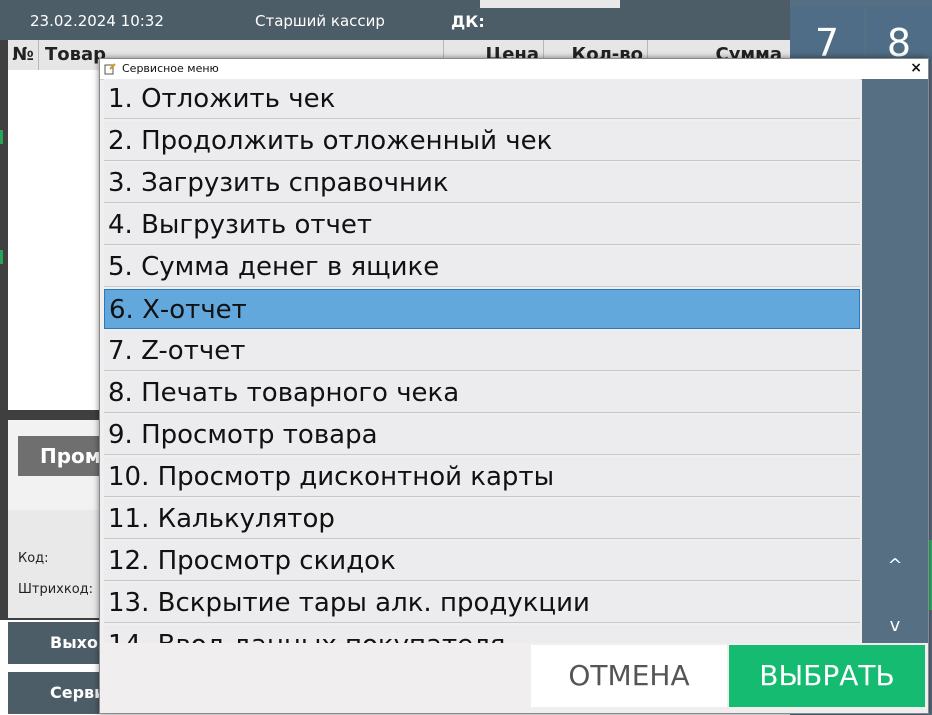 The width and height of the screenshot is (932, 715). I want to click on datetime: 23.02.2024 10:32, so click(97, 21).